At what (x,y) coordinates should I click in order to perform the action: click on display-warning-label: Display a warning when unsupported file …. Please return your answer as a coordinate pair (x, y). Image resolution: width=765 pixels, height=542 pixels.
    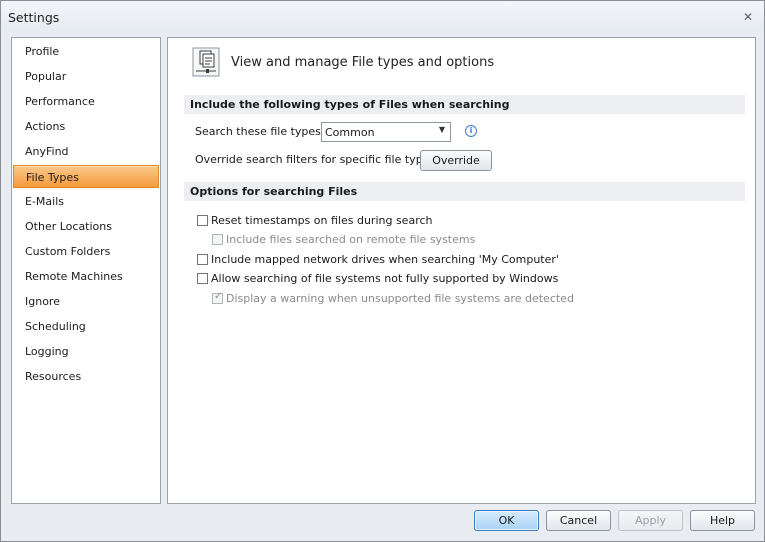
    Looking at the image, I should click on (400, 298).